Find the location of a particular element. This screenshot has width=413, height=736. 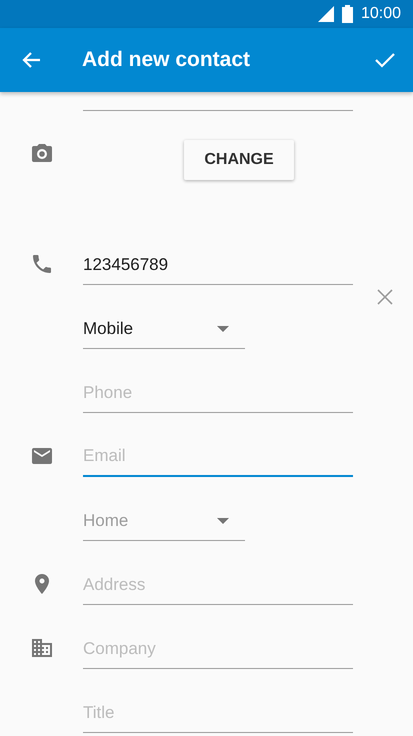

input-field: Address is located at coordinates (218, 585).